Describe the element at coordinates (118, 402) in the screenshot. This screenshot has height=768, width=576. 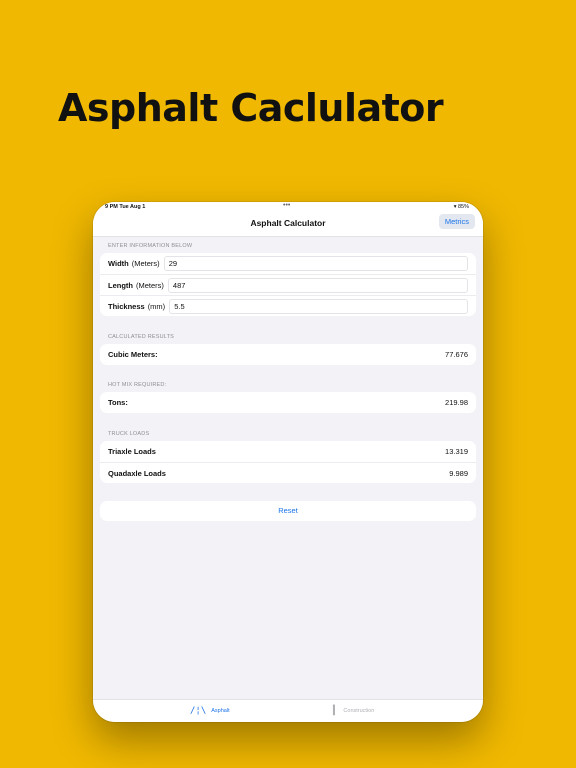
I see `tons-label: Tons:` at that location.